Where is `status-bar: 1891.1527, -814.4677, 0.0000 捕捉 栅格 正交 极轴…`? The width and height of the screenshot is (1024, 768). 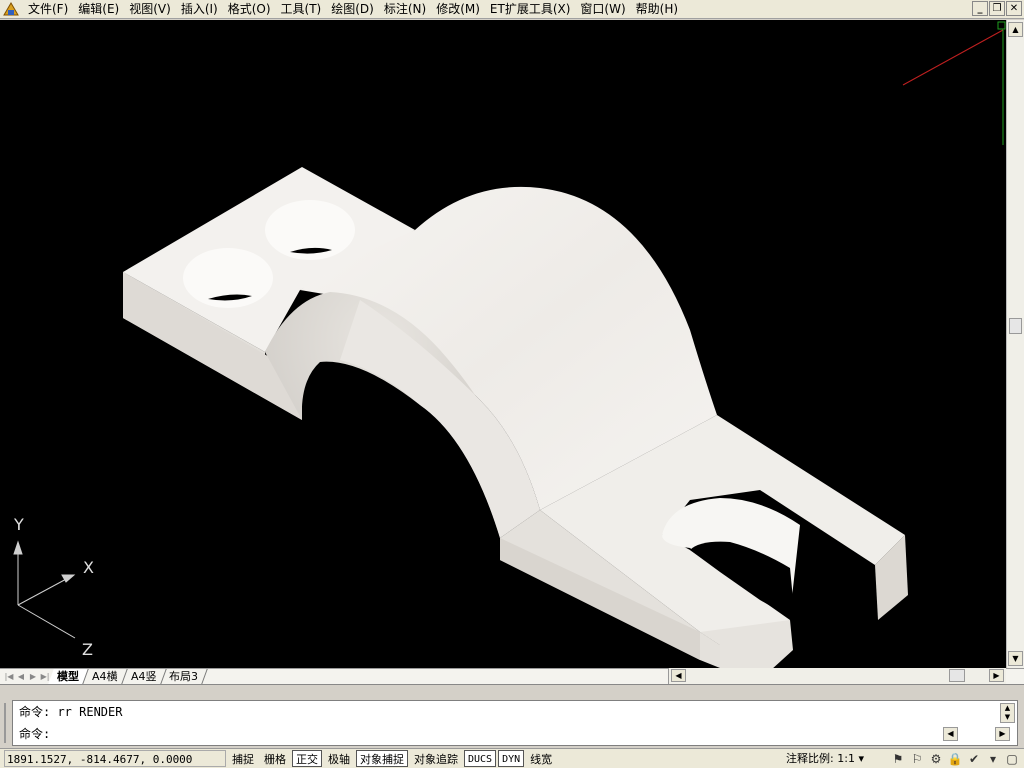 status-bar: 1891.1527, -814.4677, 0.0000 捕捉 栅格 正交 极轴… is located at coordinates (512, 758).